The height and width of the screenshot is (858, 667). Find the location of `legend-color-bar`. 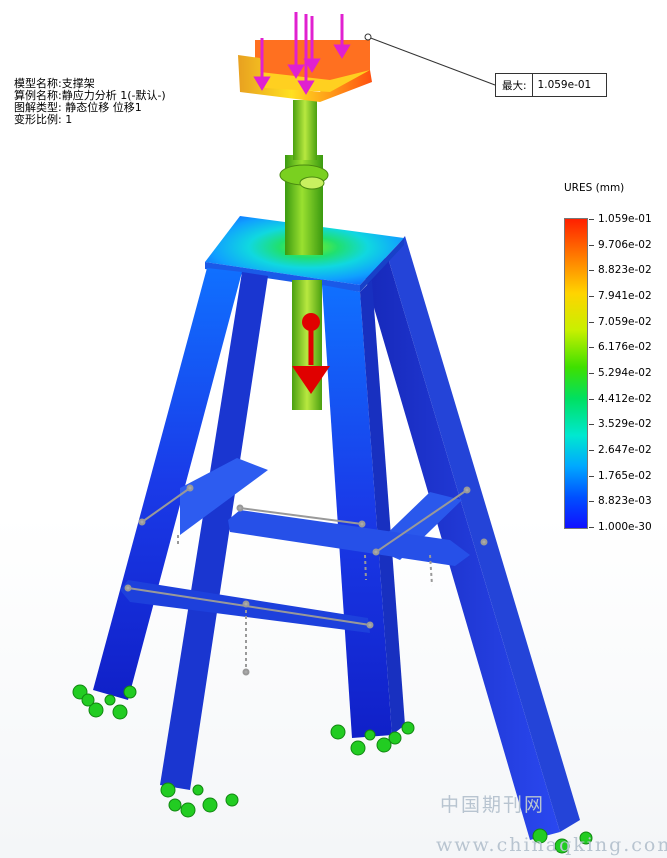

legend-color-bar is located at coordinates (576, 373).